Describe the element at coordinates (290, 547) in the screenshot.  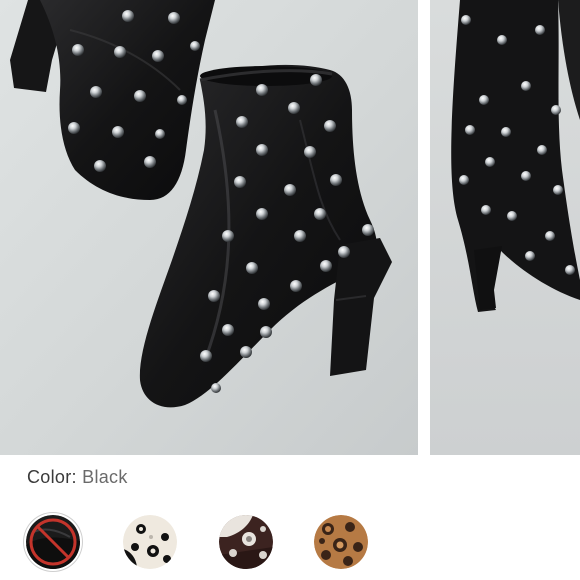
I see `color-swatch-list` at that location.